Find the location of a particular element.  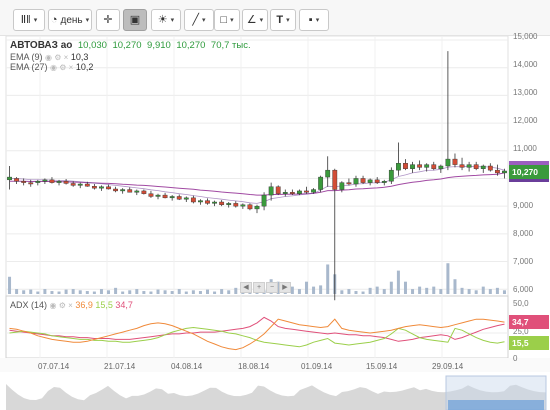

volume-value: 70,7 тыс. is located at coordinates (230, 45).